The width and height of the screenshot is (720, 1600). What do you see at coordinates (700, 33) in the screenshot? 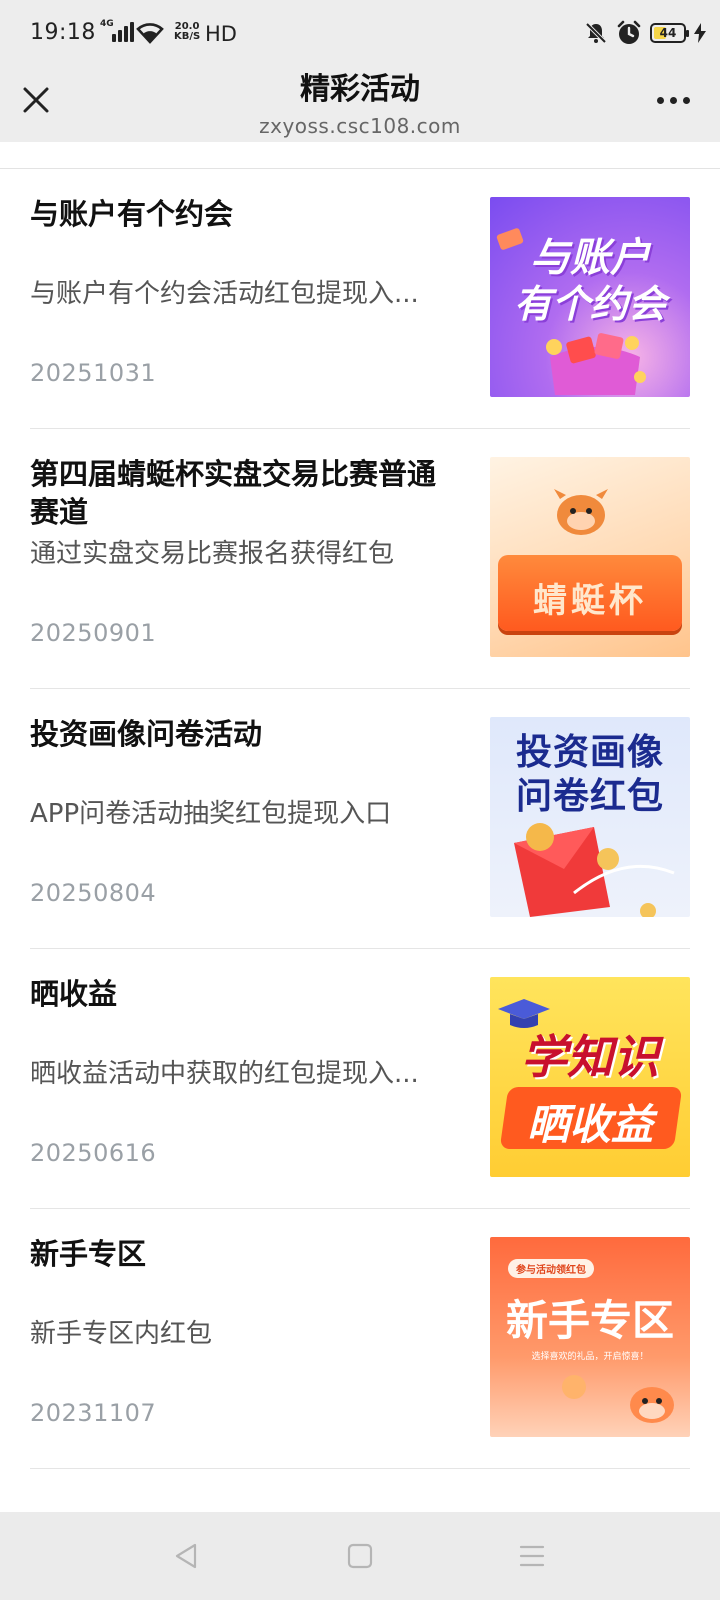
I see `charging-icon` at bounding box center [700, 33].